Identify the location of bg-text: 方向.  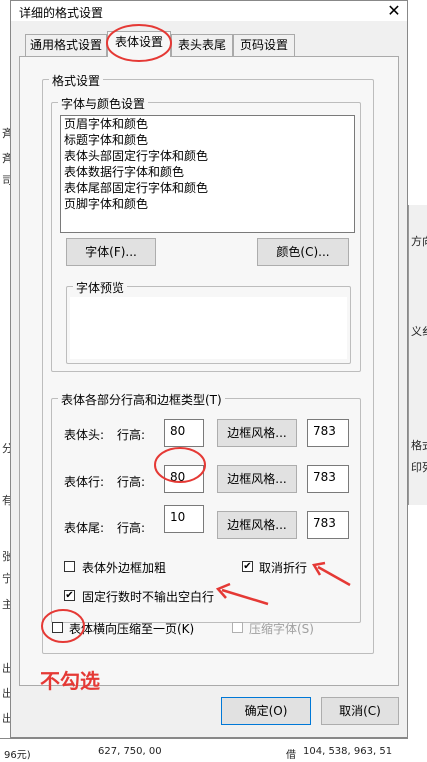
(419, 241).